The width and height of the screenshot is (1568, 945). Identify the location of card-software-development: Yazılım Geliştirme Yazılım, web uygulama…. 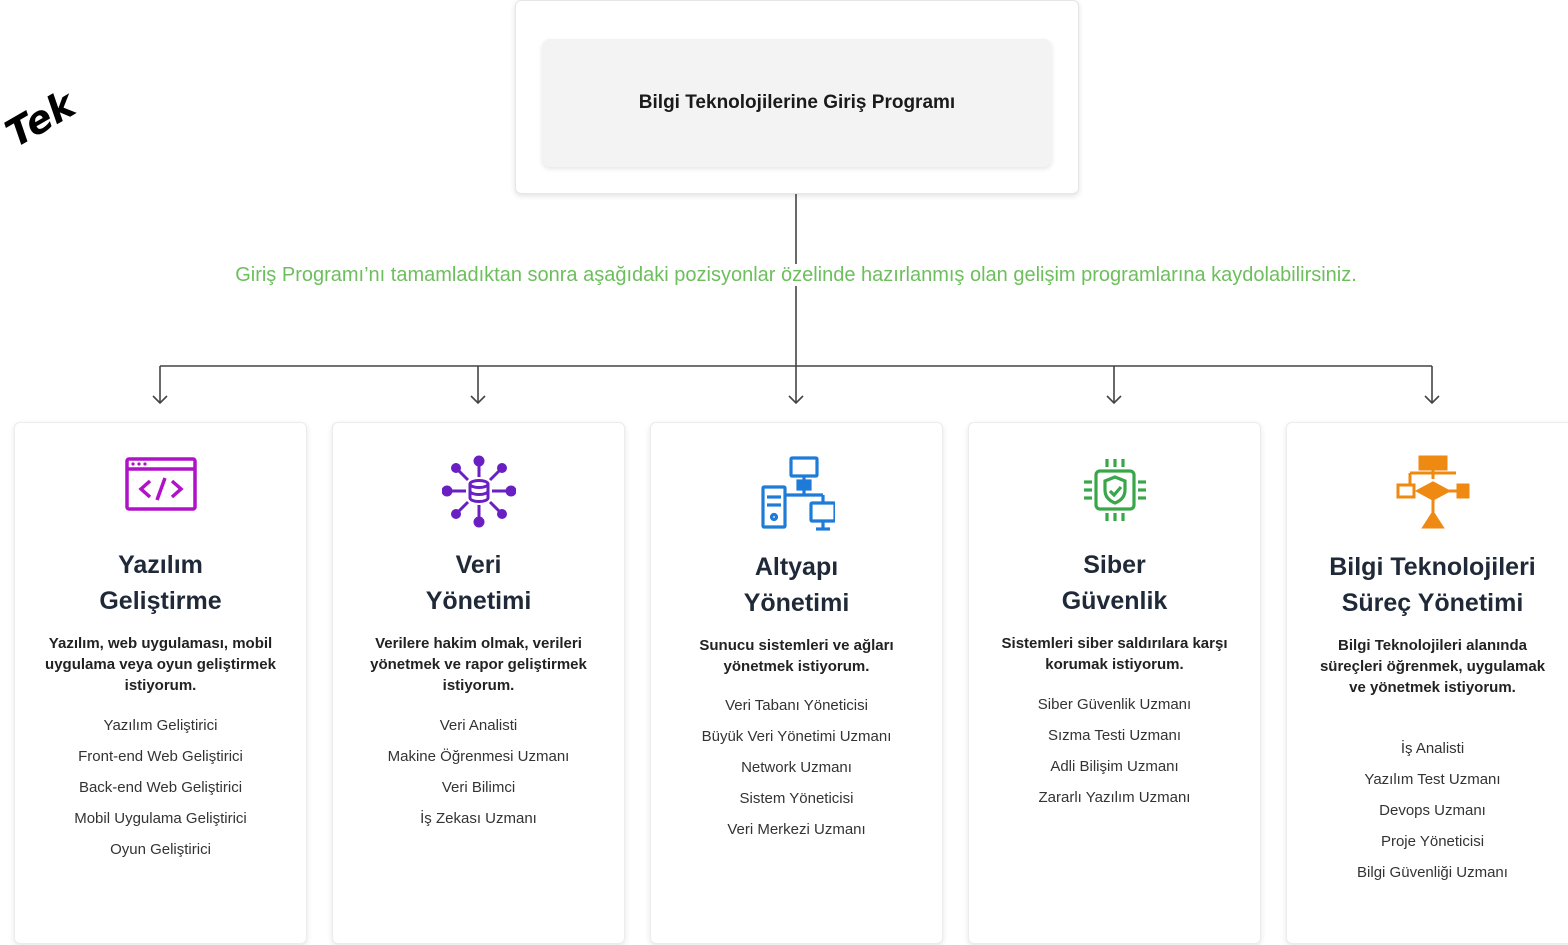
(160, 683).